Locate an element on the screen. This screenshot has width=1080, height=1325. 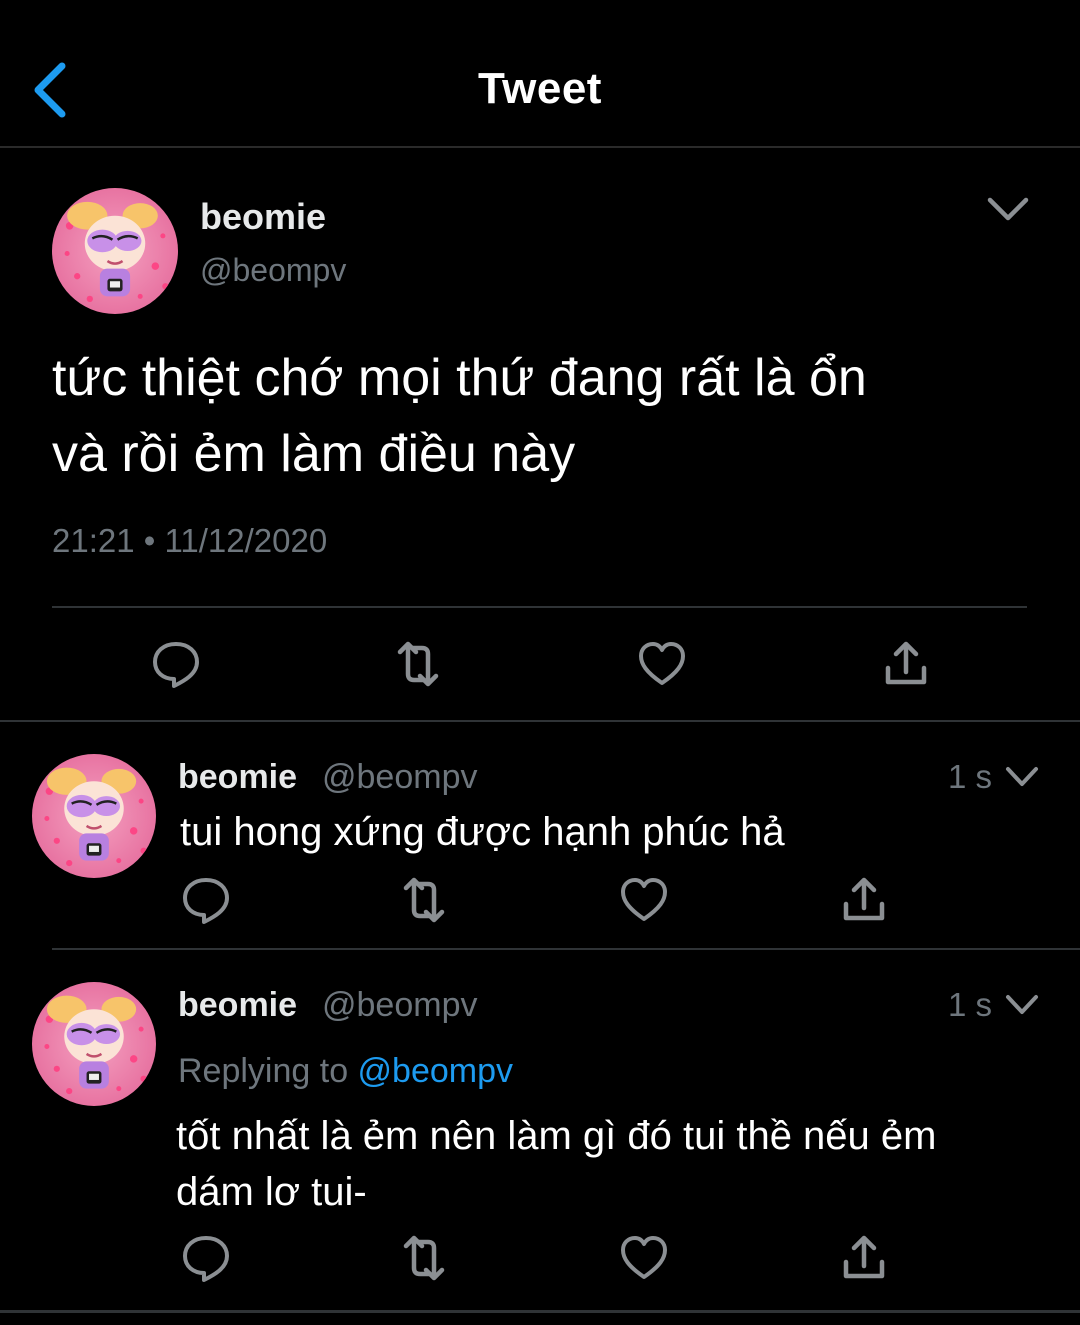
top-bar: Tweet is located at coordinates (540, 74).